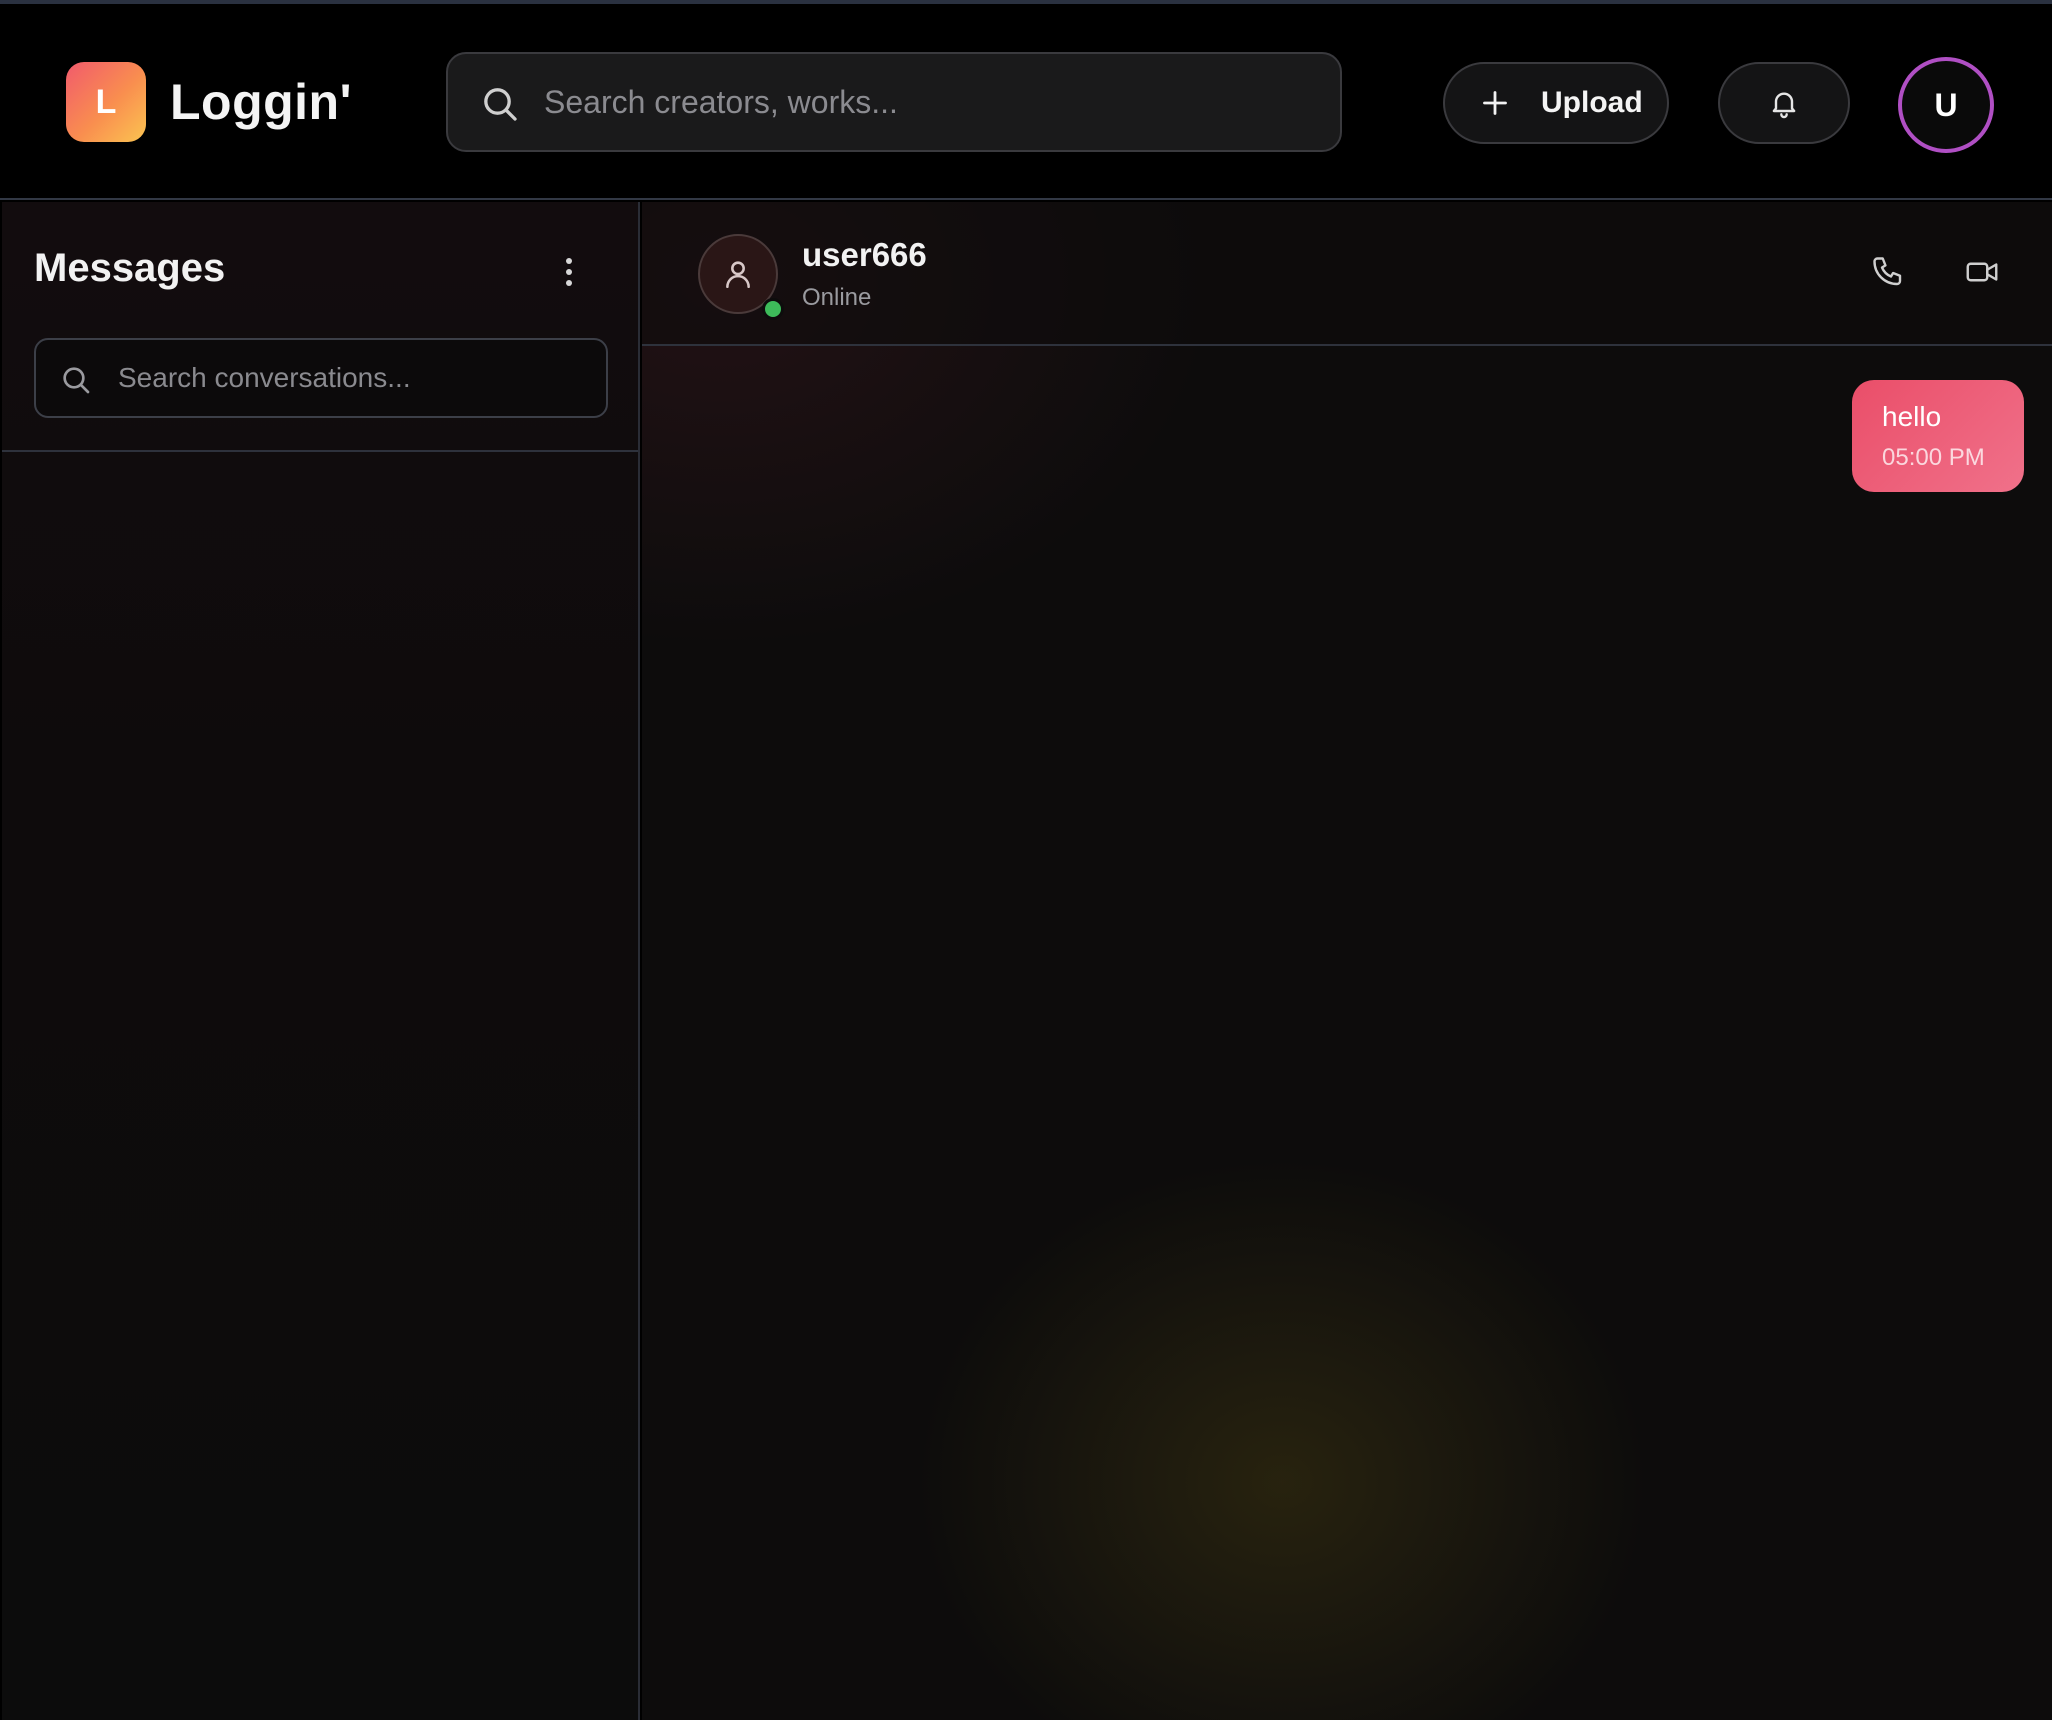 The image size is (2052, 1720). What do you see at coordinates (106, 102) in the screenshot?
I see `logo-badge: L` at bounding box center [106, 102].